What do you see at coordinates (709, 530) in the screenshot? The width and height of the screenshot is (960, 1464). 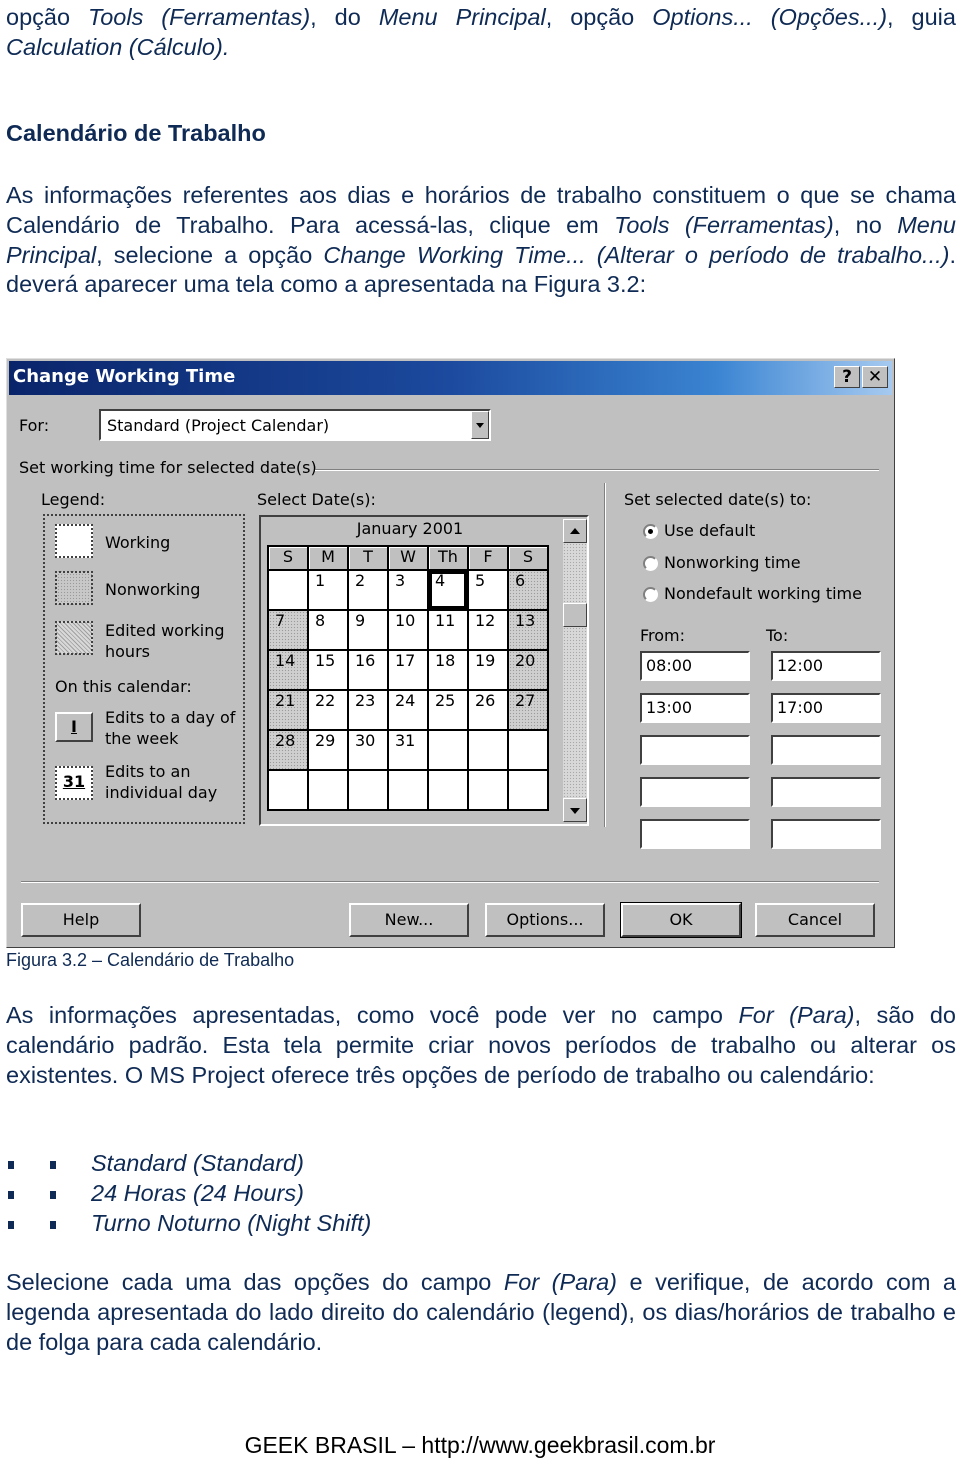 I see `use-default-label: Use default` at bounding box center [709, 530].